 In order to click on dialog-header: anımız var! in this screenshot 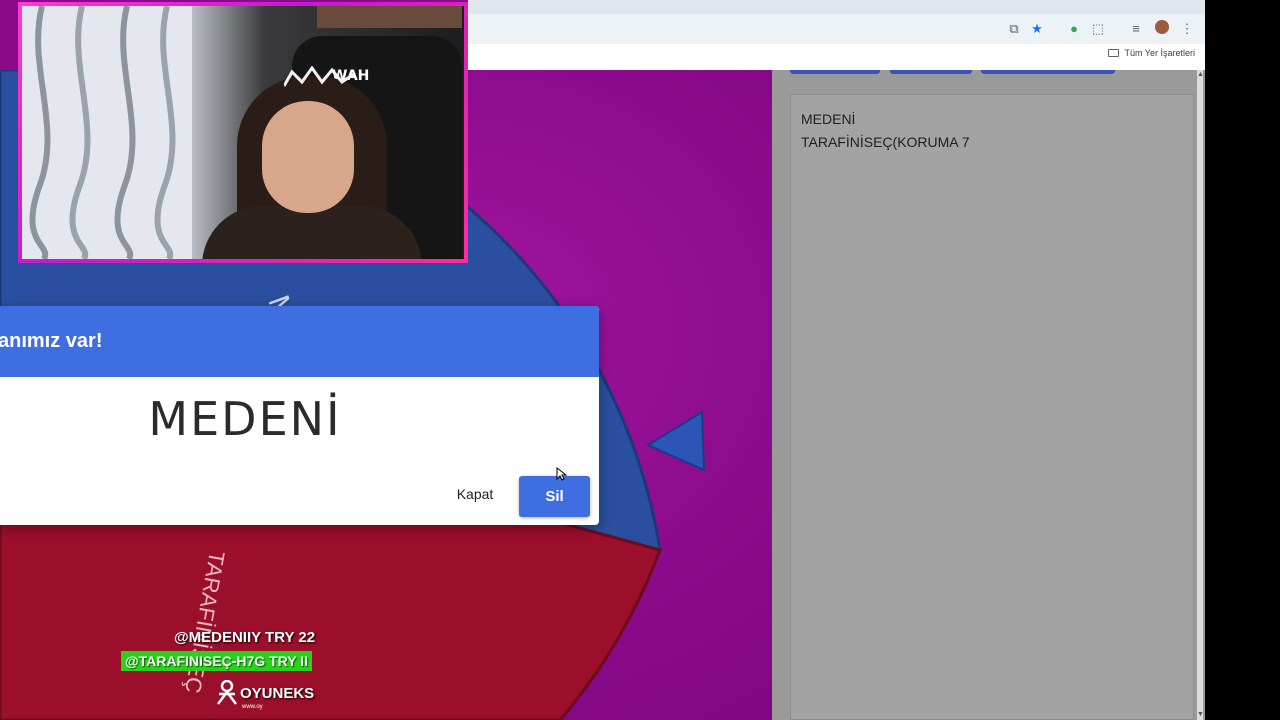, I will do `click(299, 341)`.